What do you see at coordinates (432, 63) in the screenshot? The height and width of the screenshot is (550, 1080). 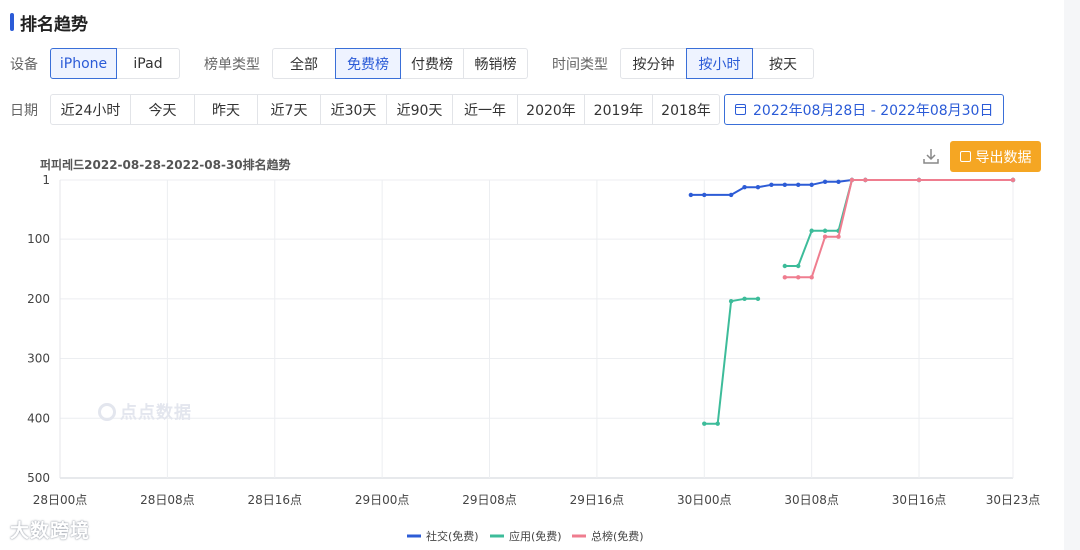 I see `list-type-paid: 付费榜` at bounding box center [432, 63].